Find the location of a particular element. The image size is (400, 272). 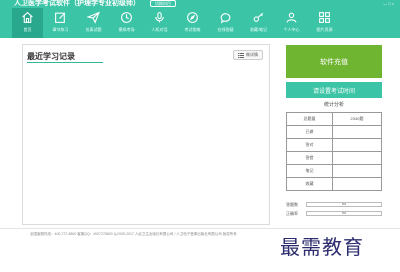

nav-item-online-qa: 在线答疑 is located at coordinates (225, 23).